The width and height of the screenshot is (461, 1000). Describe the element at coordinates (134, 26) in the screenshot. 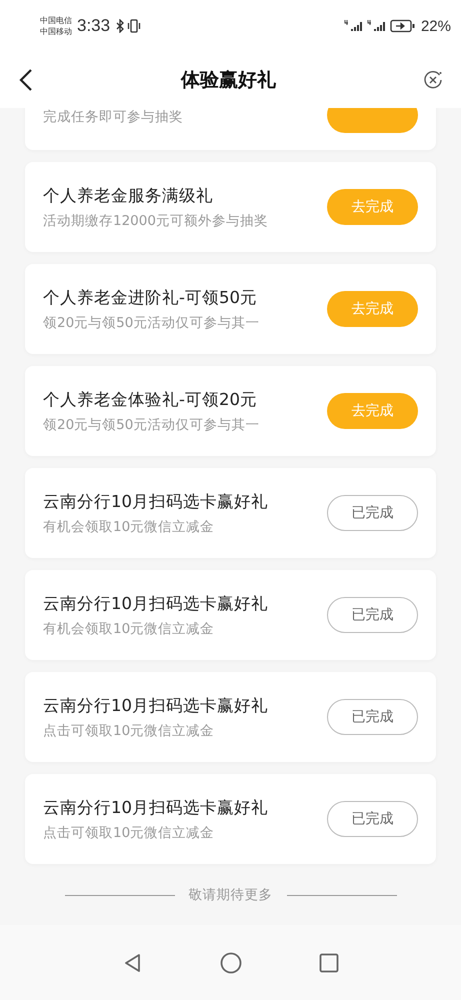

I see `vibrate-icon` at that location.